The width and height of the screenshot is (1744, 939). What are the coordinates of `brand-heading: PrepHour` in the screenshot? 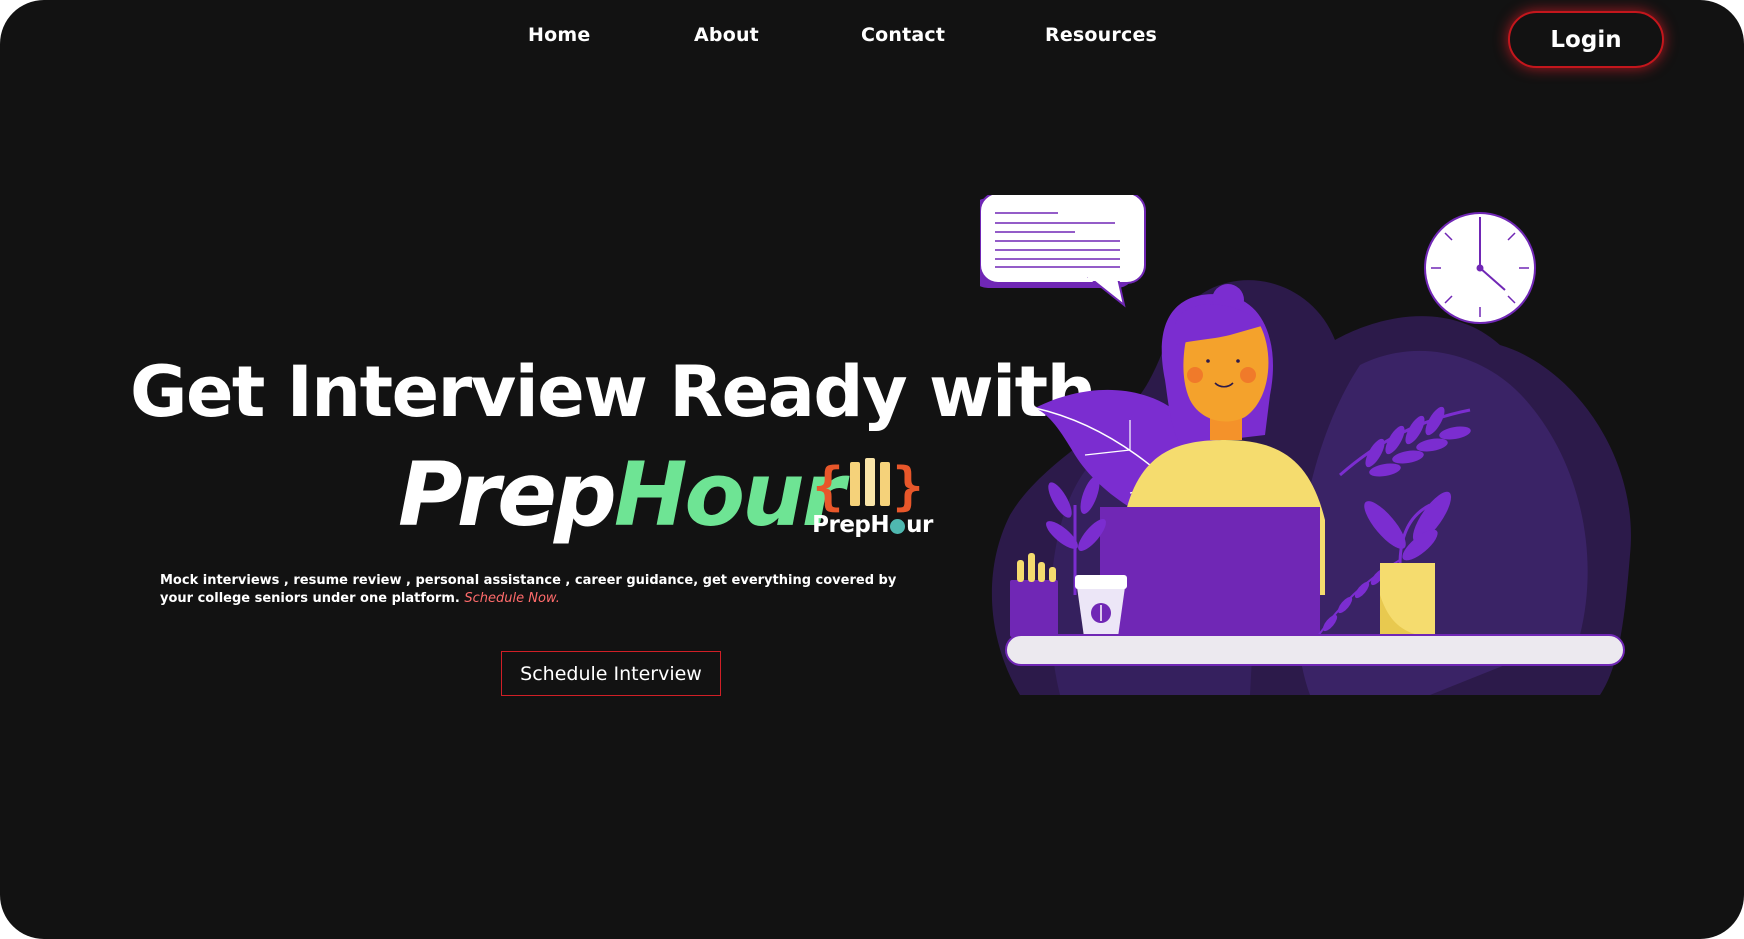 It's located at (621, 494).